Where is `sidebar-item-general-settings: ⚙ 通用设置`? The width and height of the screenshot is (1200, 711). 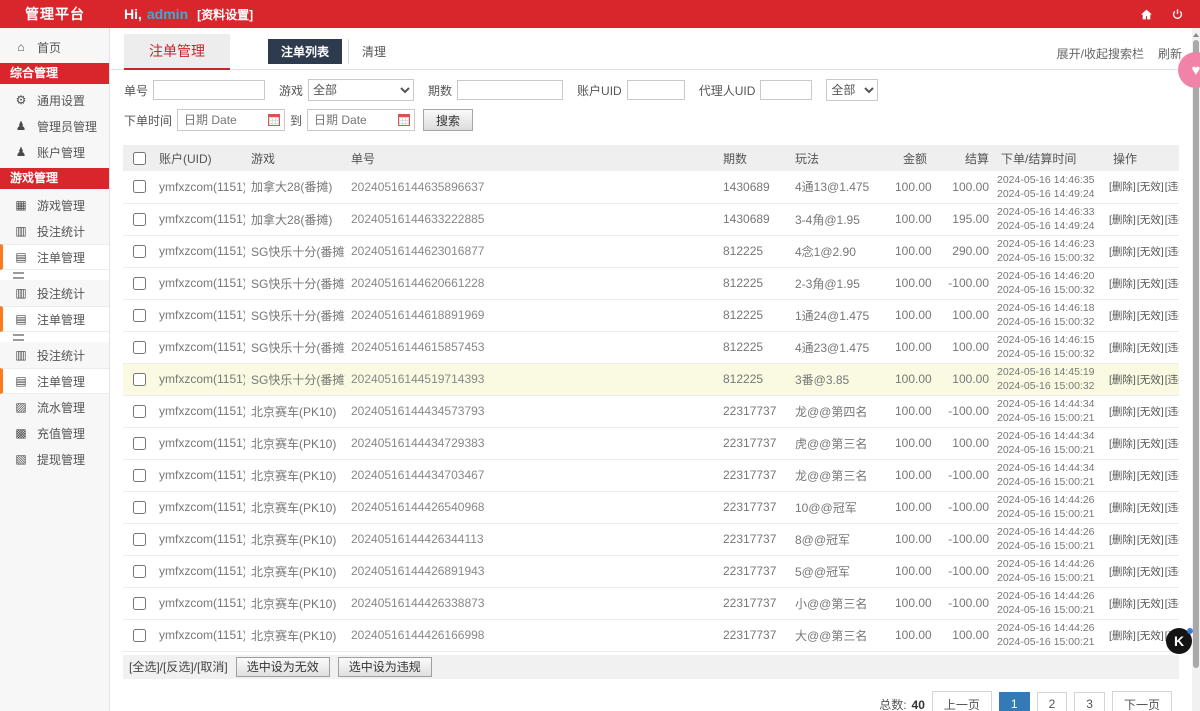 sidebar-item-general-settings: ⚙ 通用设置 is located at coordinates (54, 100).